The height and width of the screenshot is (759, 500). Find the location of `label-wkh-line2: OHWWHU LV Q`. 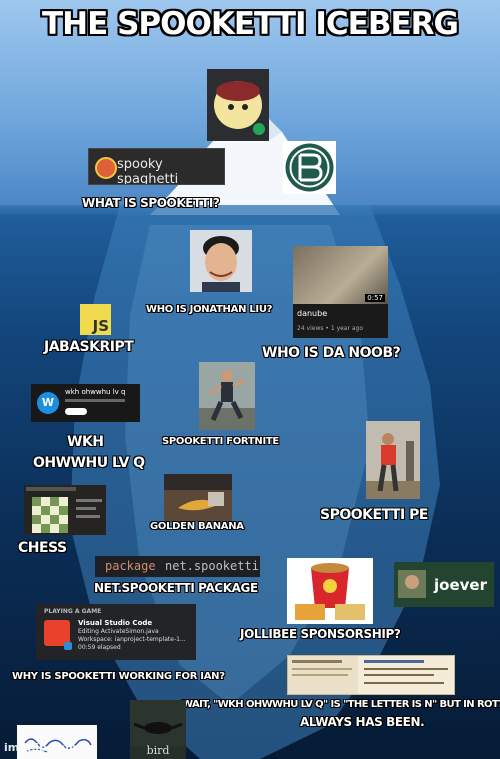

label-wkh-line2: OHWWHU LV Q is located at coordinates (89, 463).